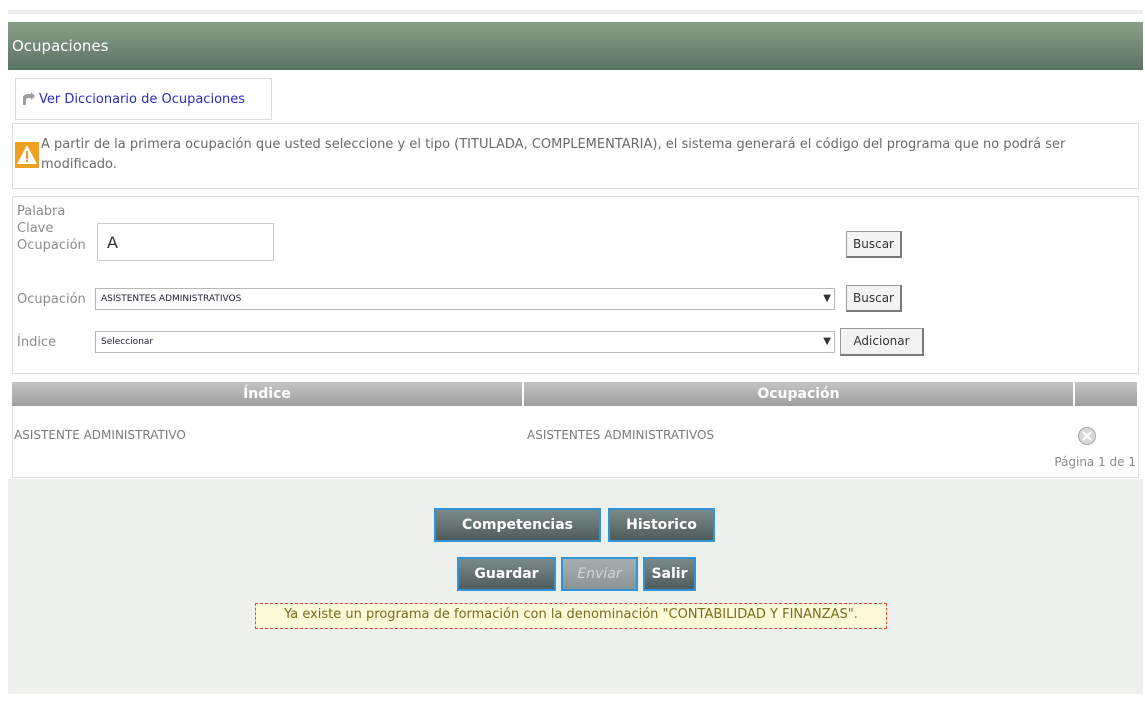  What do you see at coordinates (874, 298) in the screenshot?
I see `search-occupation-button: Buscar` at bounding box center [874, 298].